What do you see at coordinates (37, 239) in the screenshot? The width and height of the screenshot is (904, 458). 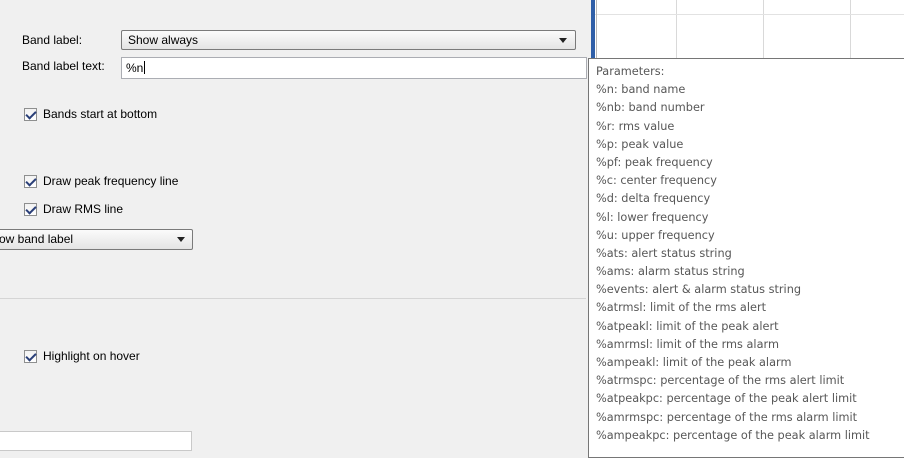 I see `band-label-mode-select-value: ow band label` at bounding box center [37, 239].